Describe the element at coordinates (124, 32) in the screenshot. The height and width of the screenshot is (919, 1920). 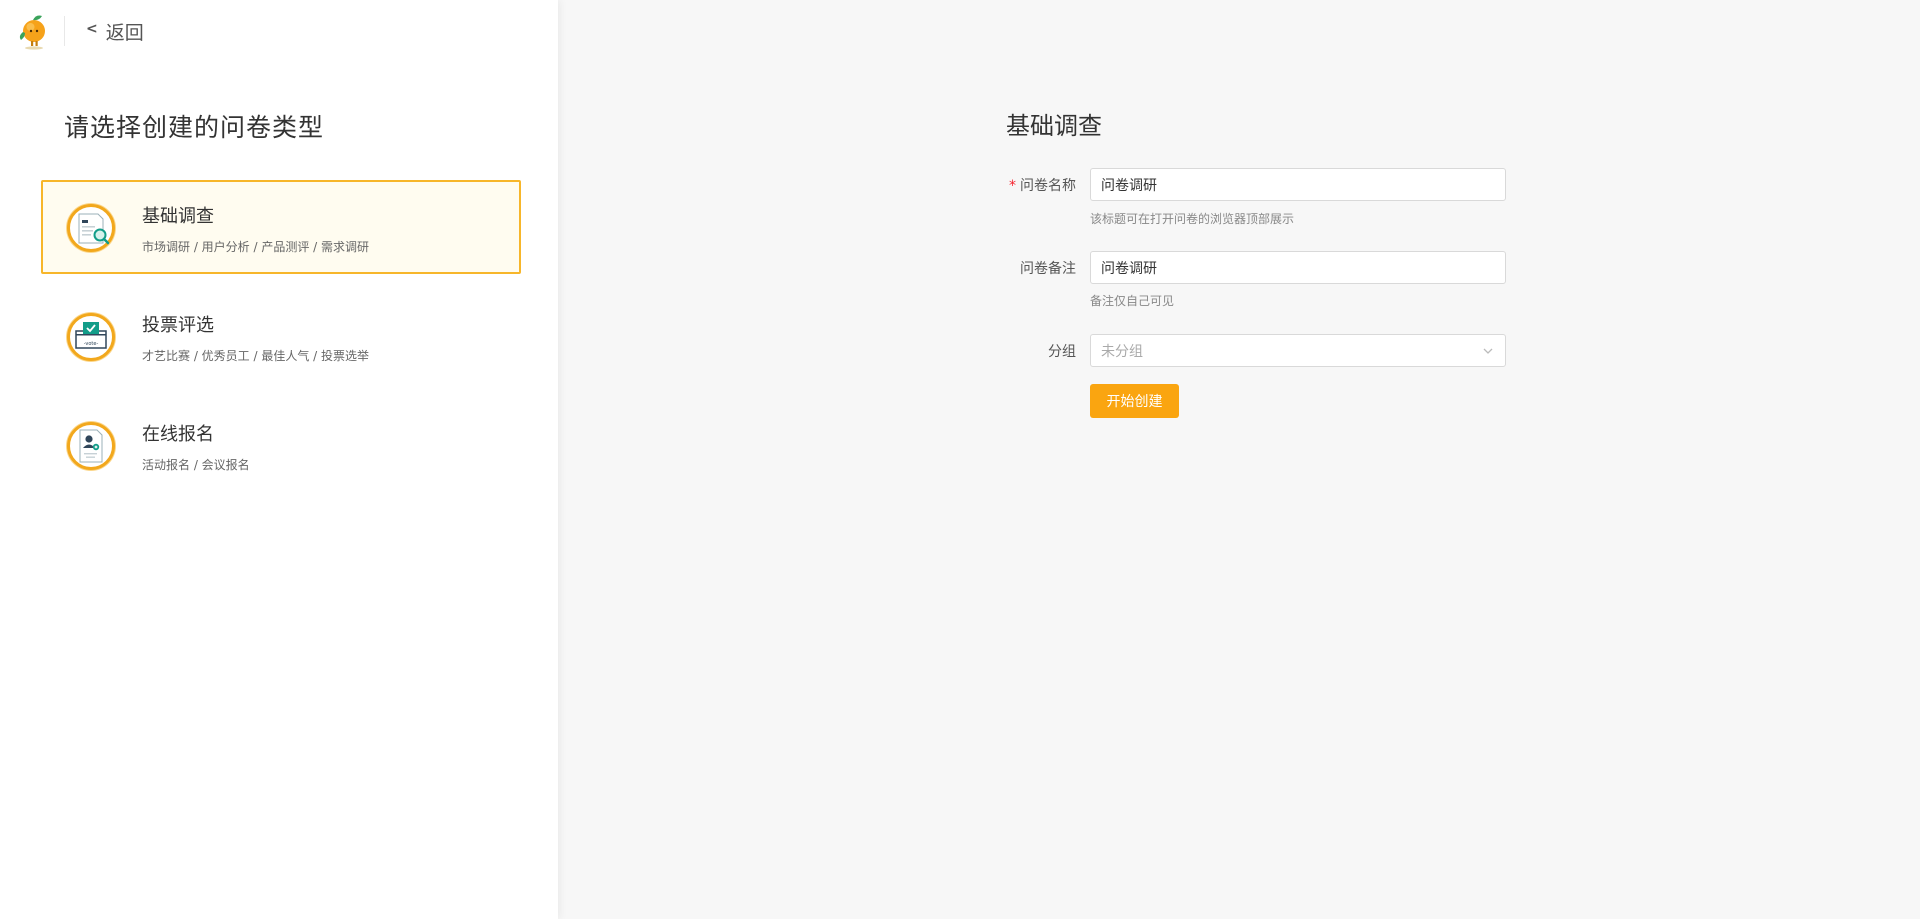
I see `back-label: 返回` at that location.